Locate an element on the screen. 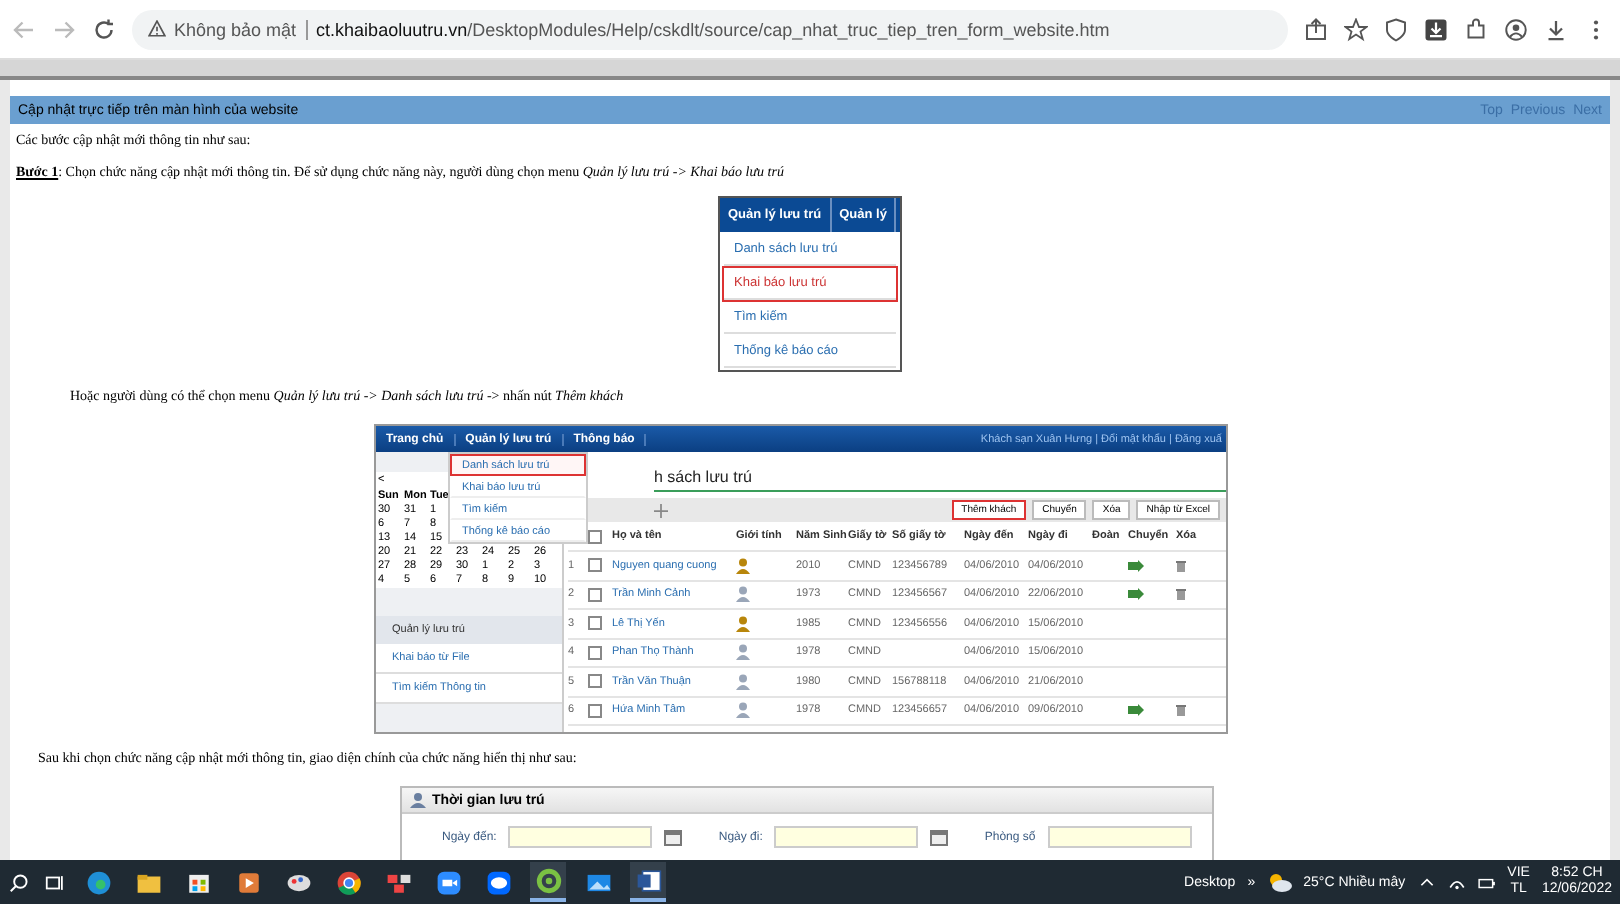  url-text: ct.khaibaoluutru.vn/DesktopModules/Help/cskdlt/source/cap_nhat_truc_tiep_tren_form_website.htm is located at coordinates (713, 29).